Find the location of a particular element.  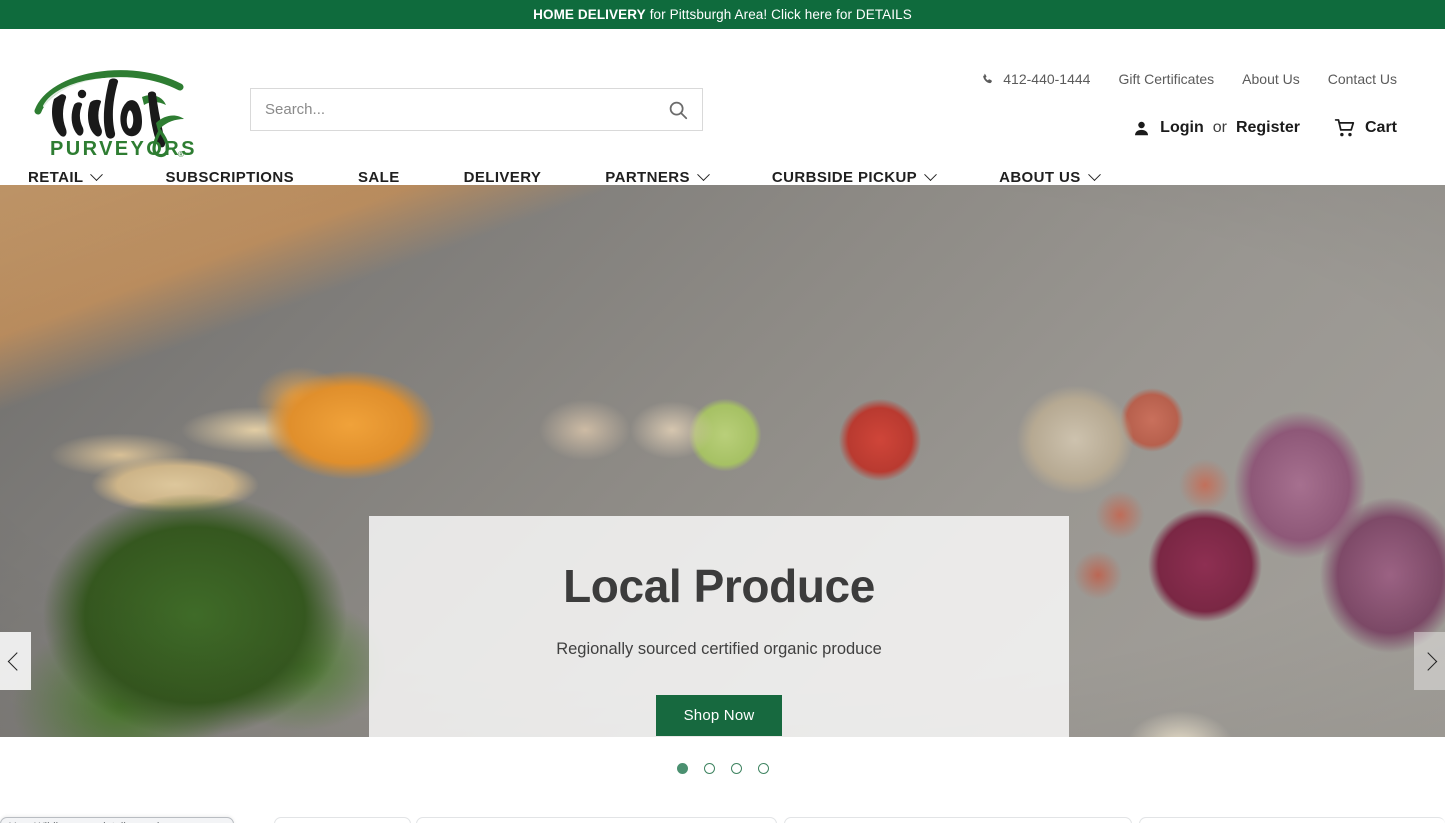

user-icon is located at coordinates (1142, 128).